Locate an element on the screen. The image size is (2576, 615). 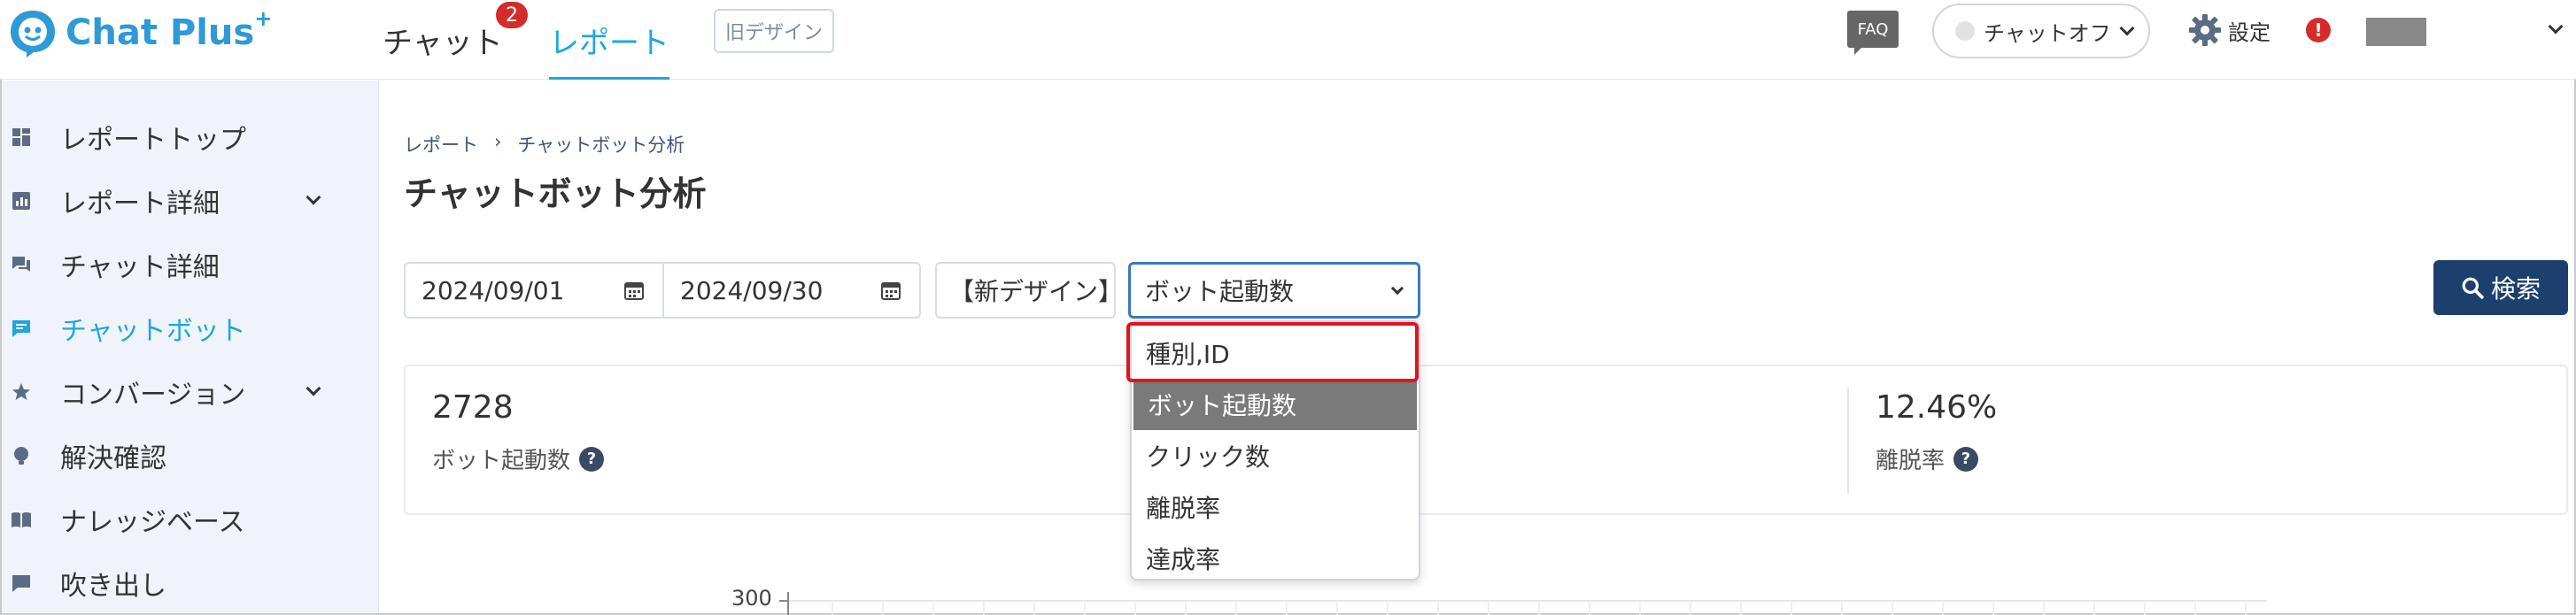
breadcrumb-link-report: レポート is located at coordinates (441, 145).